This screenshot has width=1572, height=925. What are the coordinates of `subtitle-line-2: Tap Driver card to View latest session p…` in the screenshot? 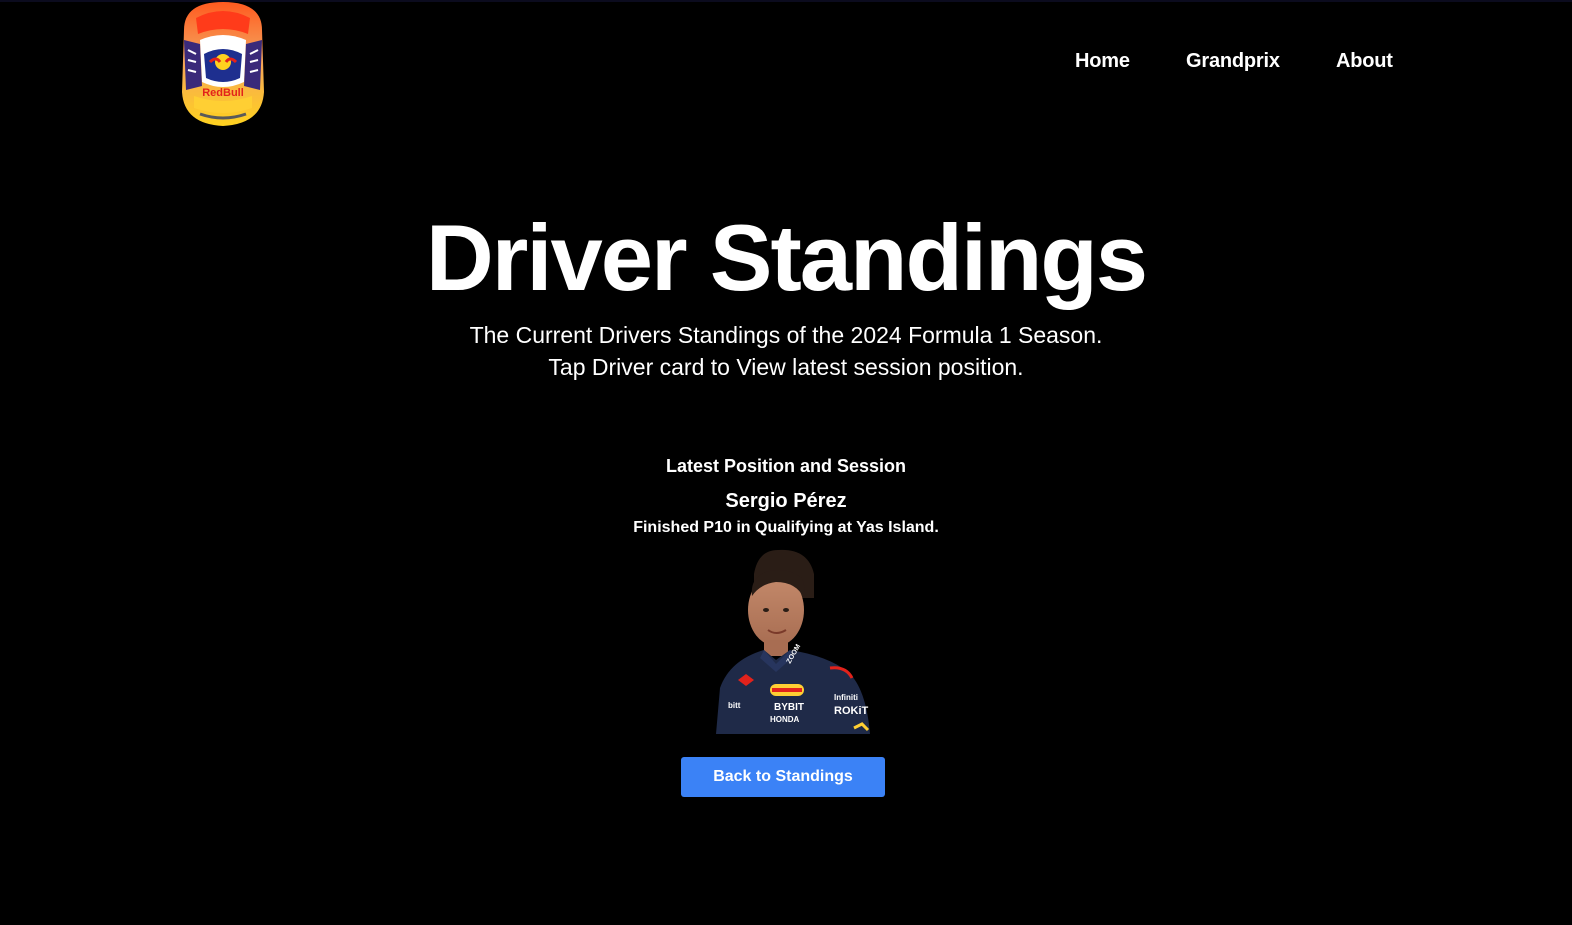 It's located at (786, 367).